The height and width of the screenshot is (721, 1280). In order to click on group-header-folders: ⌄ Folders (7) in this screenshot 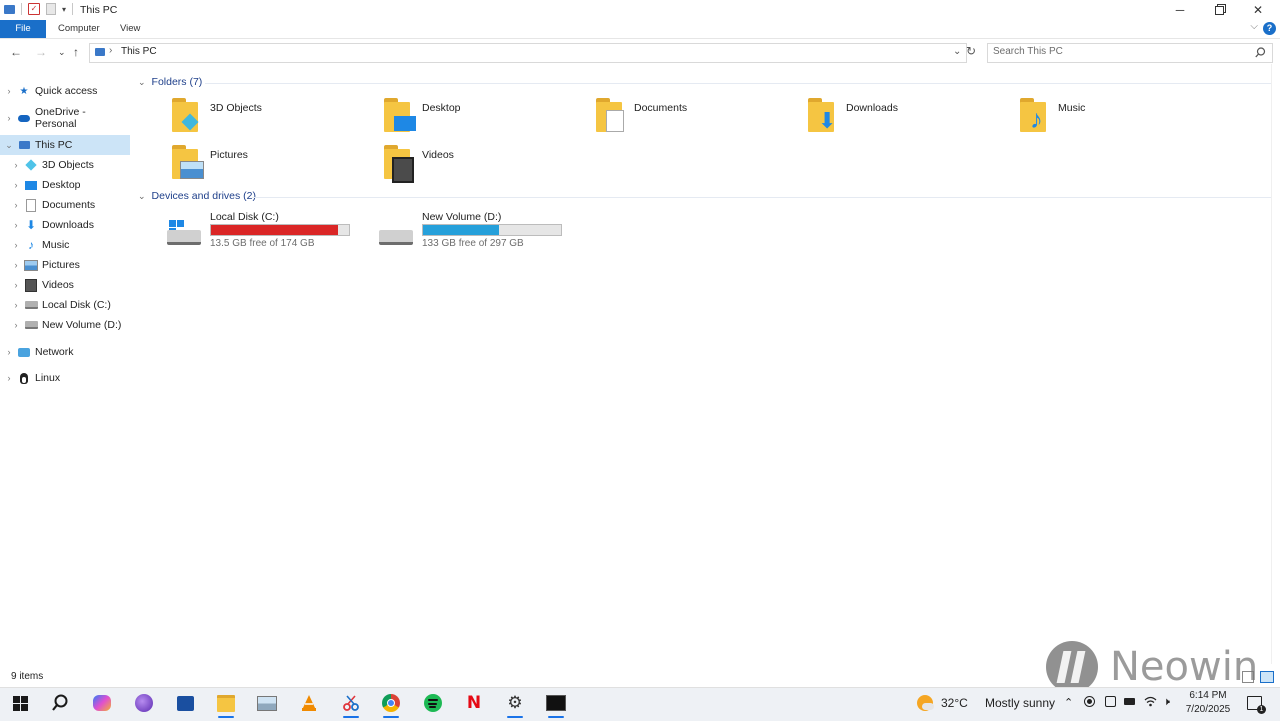, I will do `click(170, 82)`.